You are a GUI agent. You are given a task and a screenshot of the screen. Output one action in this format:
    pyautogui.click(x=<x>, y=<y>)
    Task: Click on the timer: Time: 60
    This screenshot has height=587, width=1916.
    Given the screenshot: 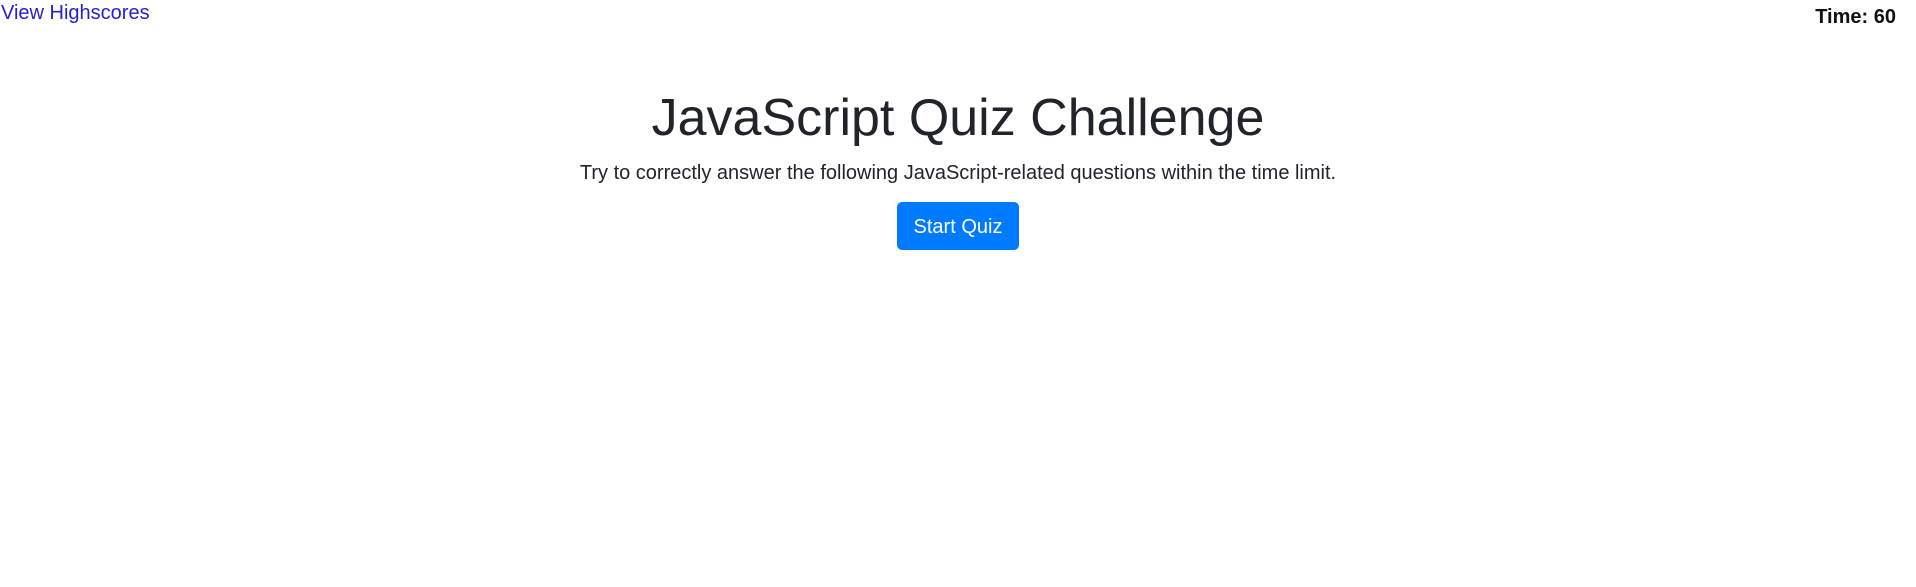 What is the action you would take?
    pyautogui.click(x=1855, y=17)
    